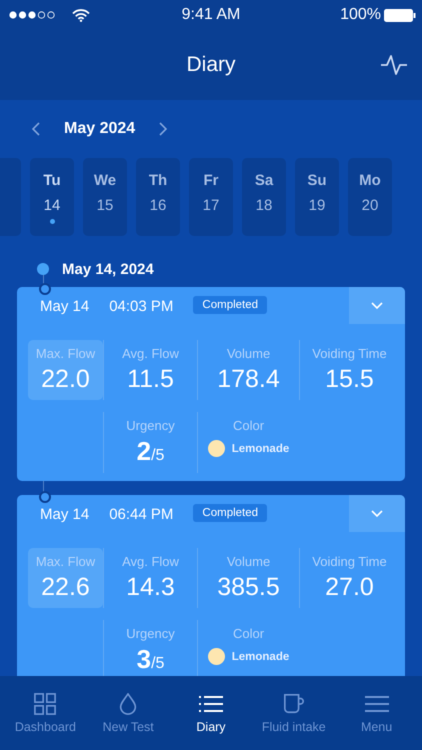 The image size is (422, 750). What do you see at coordinates (141, 514) in the screenshot?
I see `entry-time: 06:44 PM` at bounding box center [141, 514].